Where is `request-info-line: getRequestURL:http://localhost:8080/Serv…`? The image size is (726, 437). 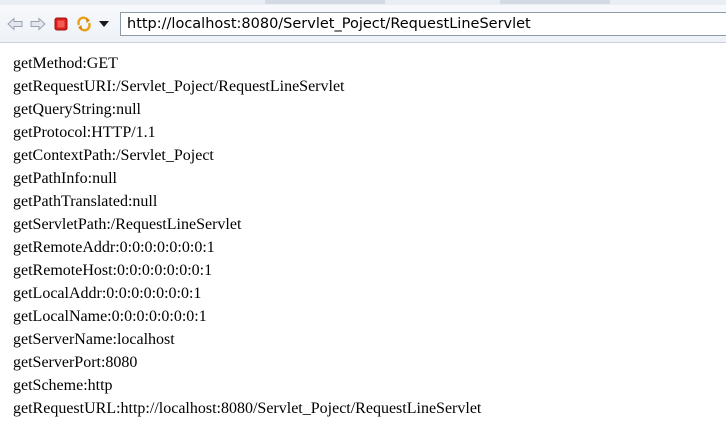
request-info-line: getRequestURL:http://localhost:8080/Serv… is located at coordinates (247, 408).